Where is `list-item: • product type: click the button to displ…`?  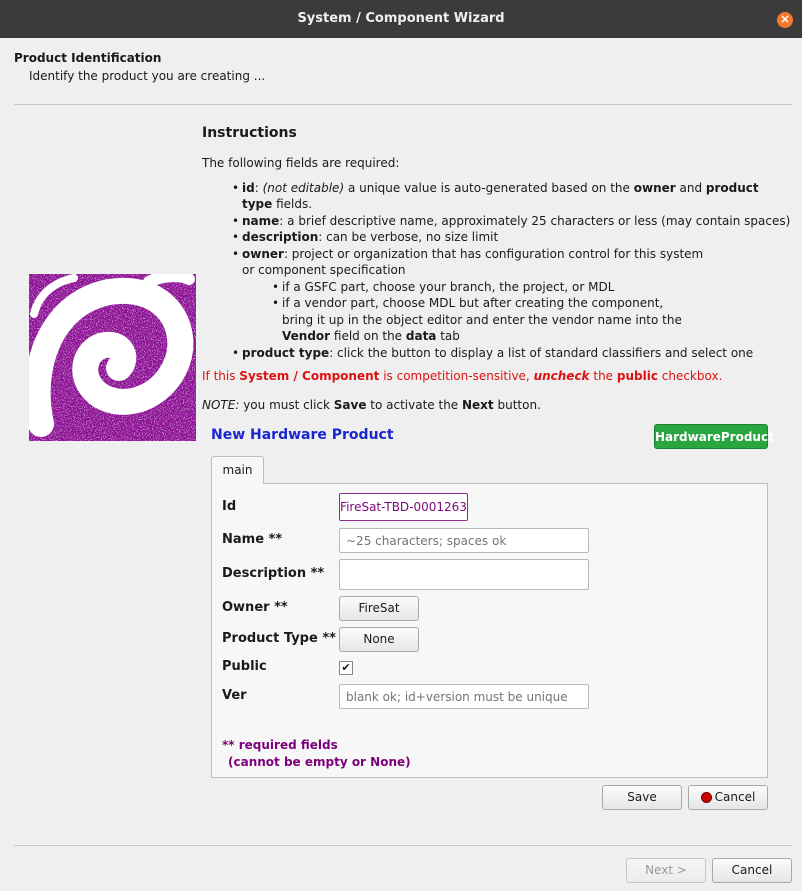
list-item: • product type: click the button to displ… is located at coordinates (493, 352).